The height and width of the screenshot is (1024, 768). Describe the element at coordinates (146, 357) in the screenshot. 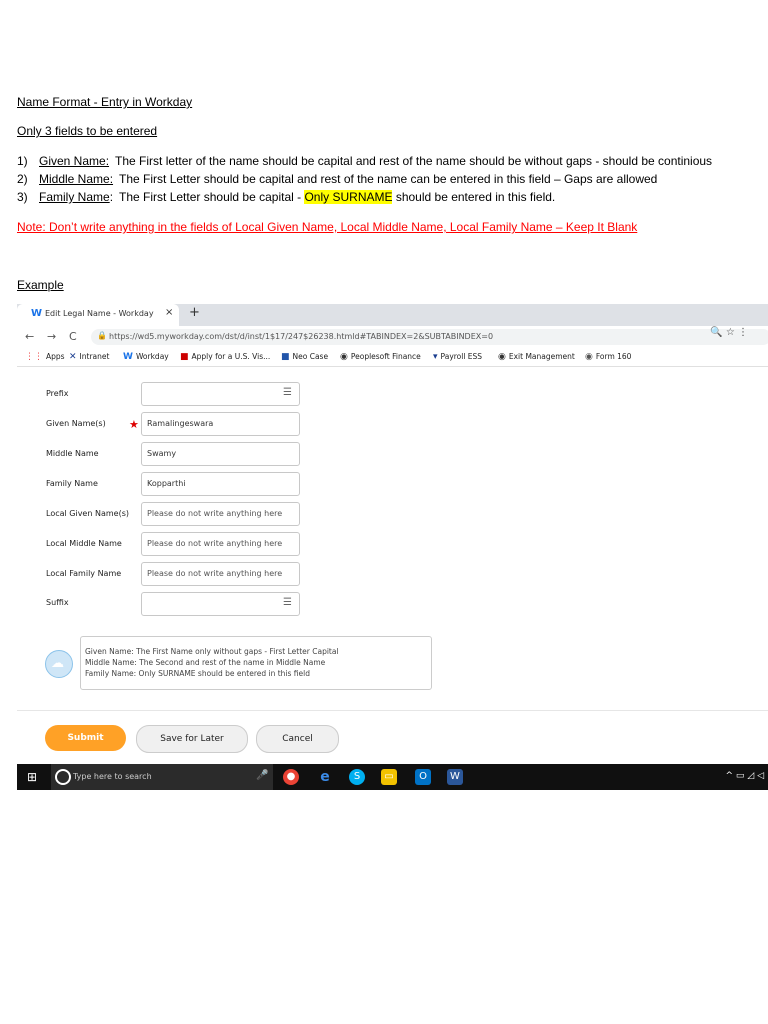

I see `bookmark-workday: W Workday` at that location.